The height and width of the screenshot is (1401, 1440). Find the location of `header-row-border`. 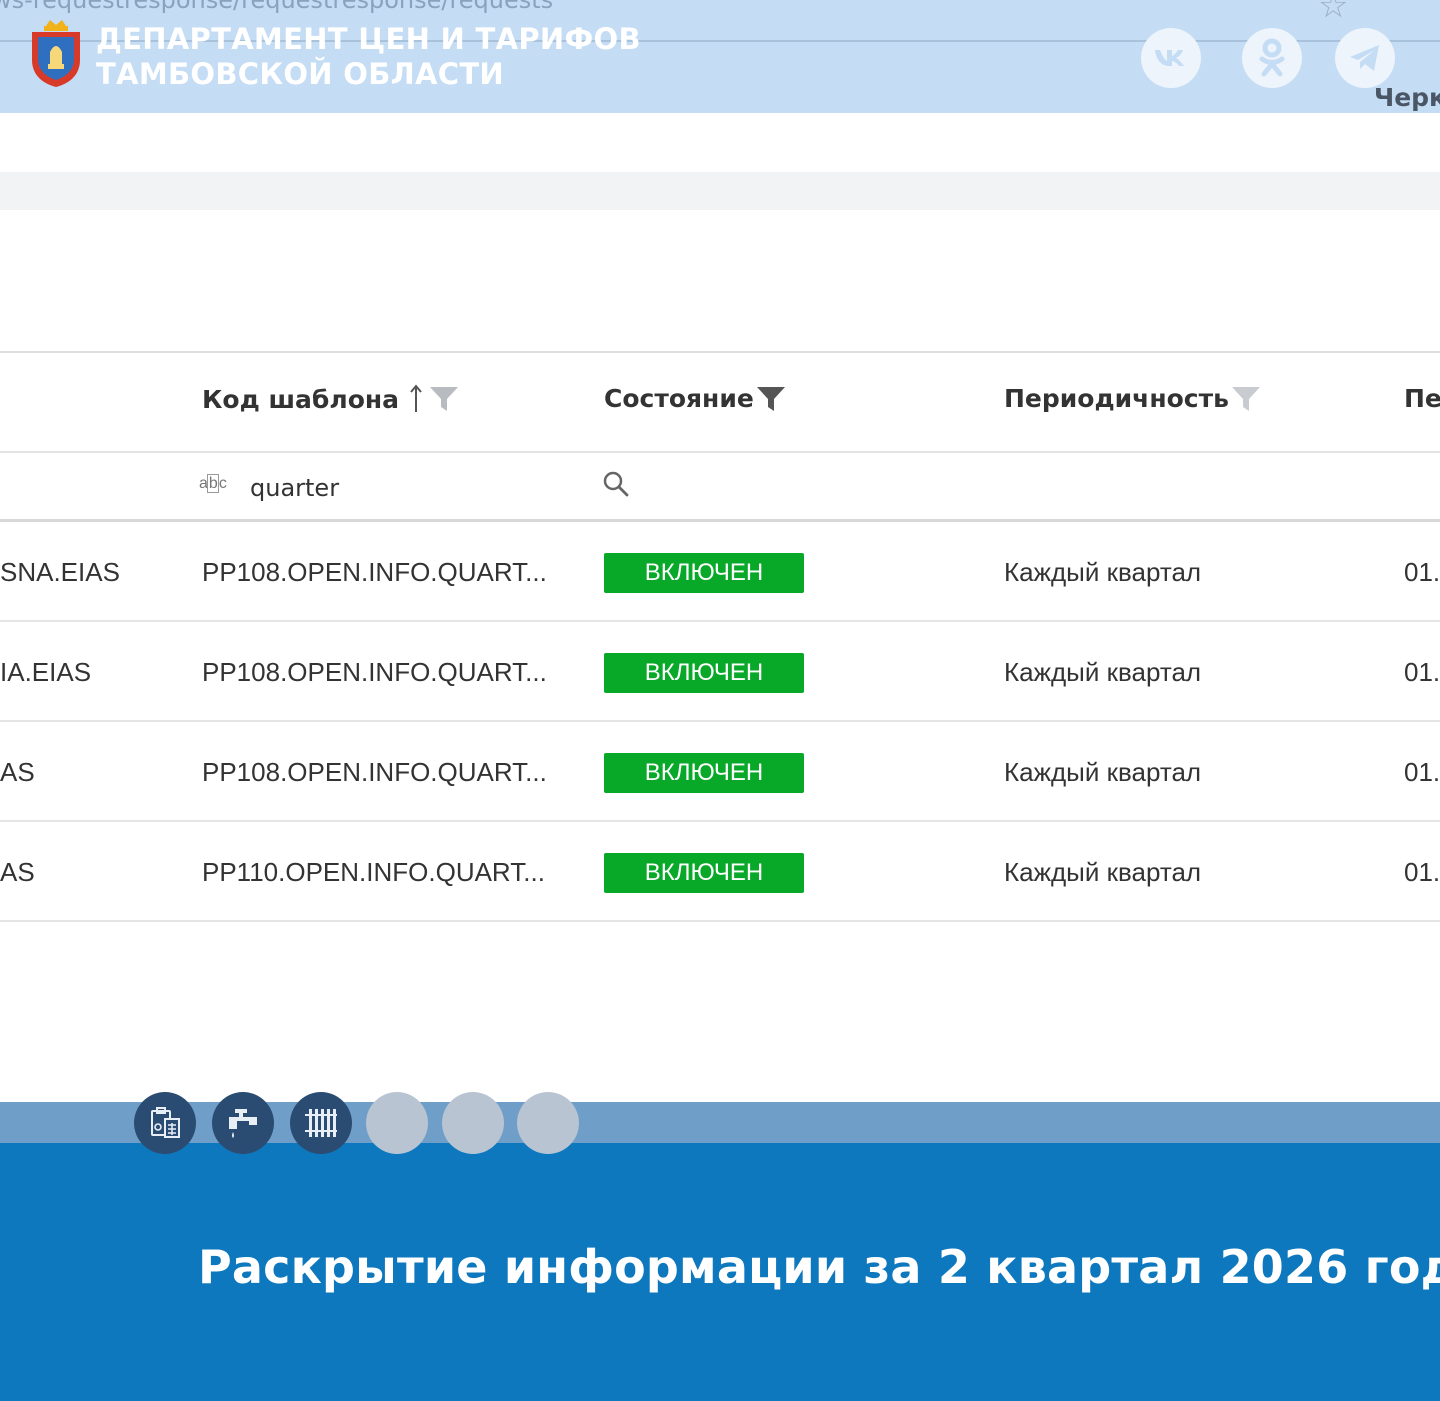

header-row-border is located at coordinates (720, 452).